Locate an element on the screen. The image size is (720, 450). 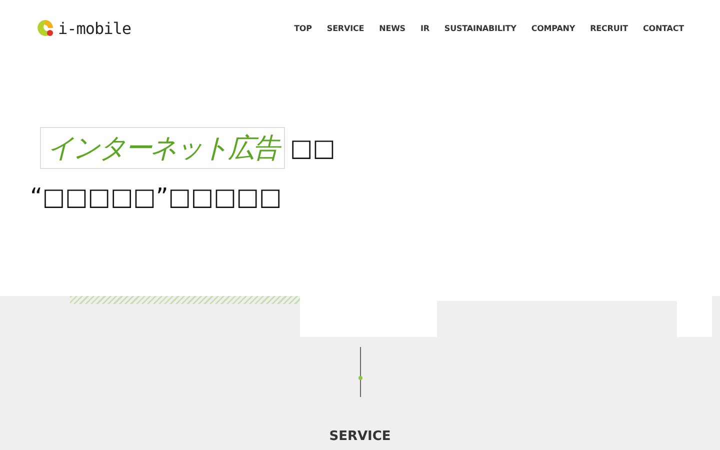
nav-link: SUSTAINABILITY is located at coordinates (480, 28).